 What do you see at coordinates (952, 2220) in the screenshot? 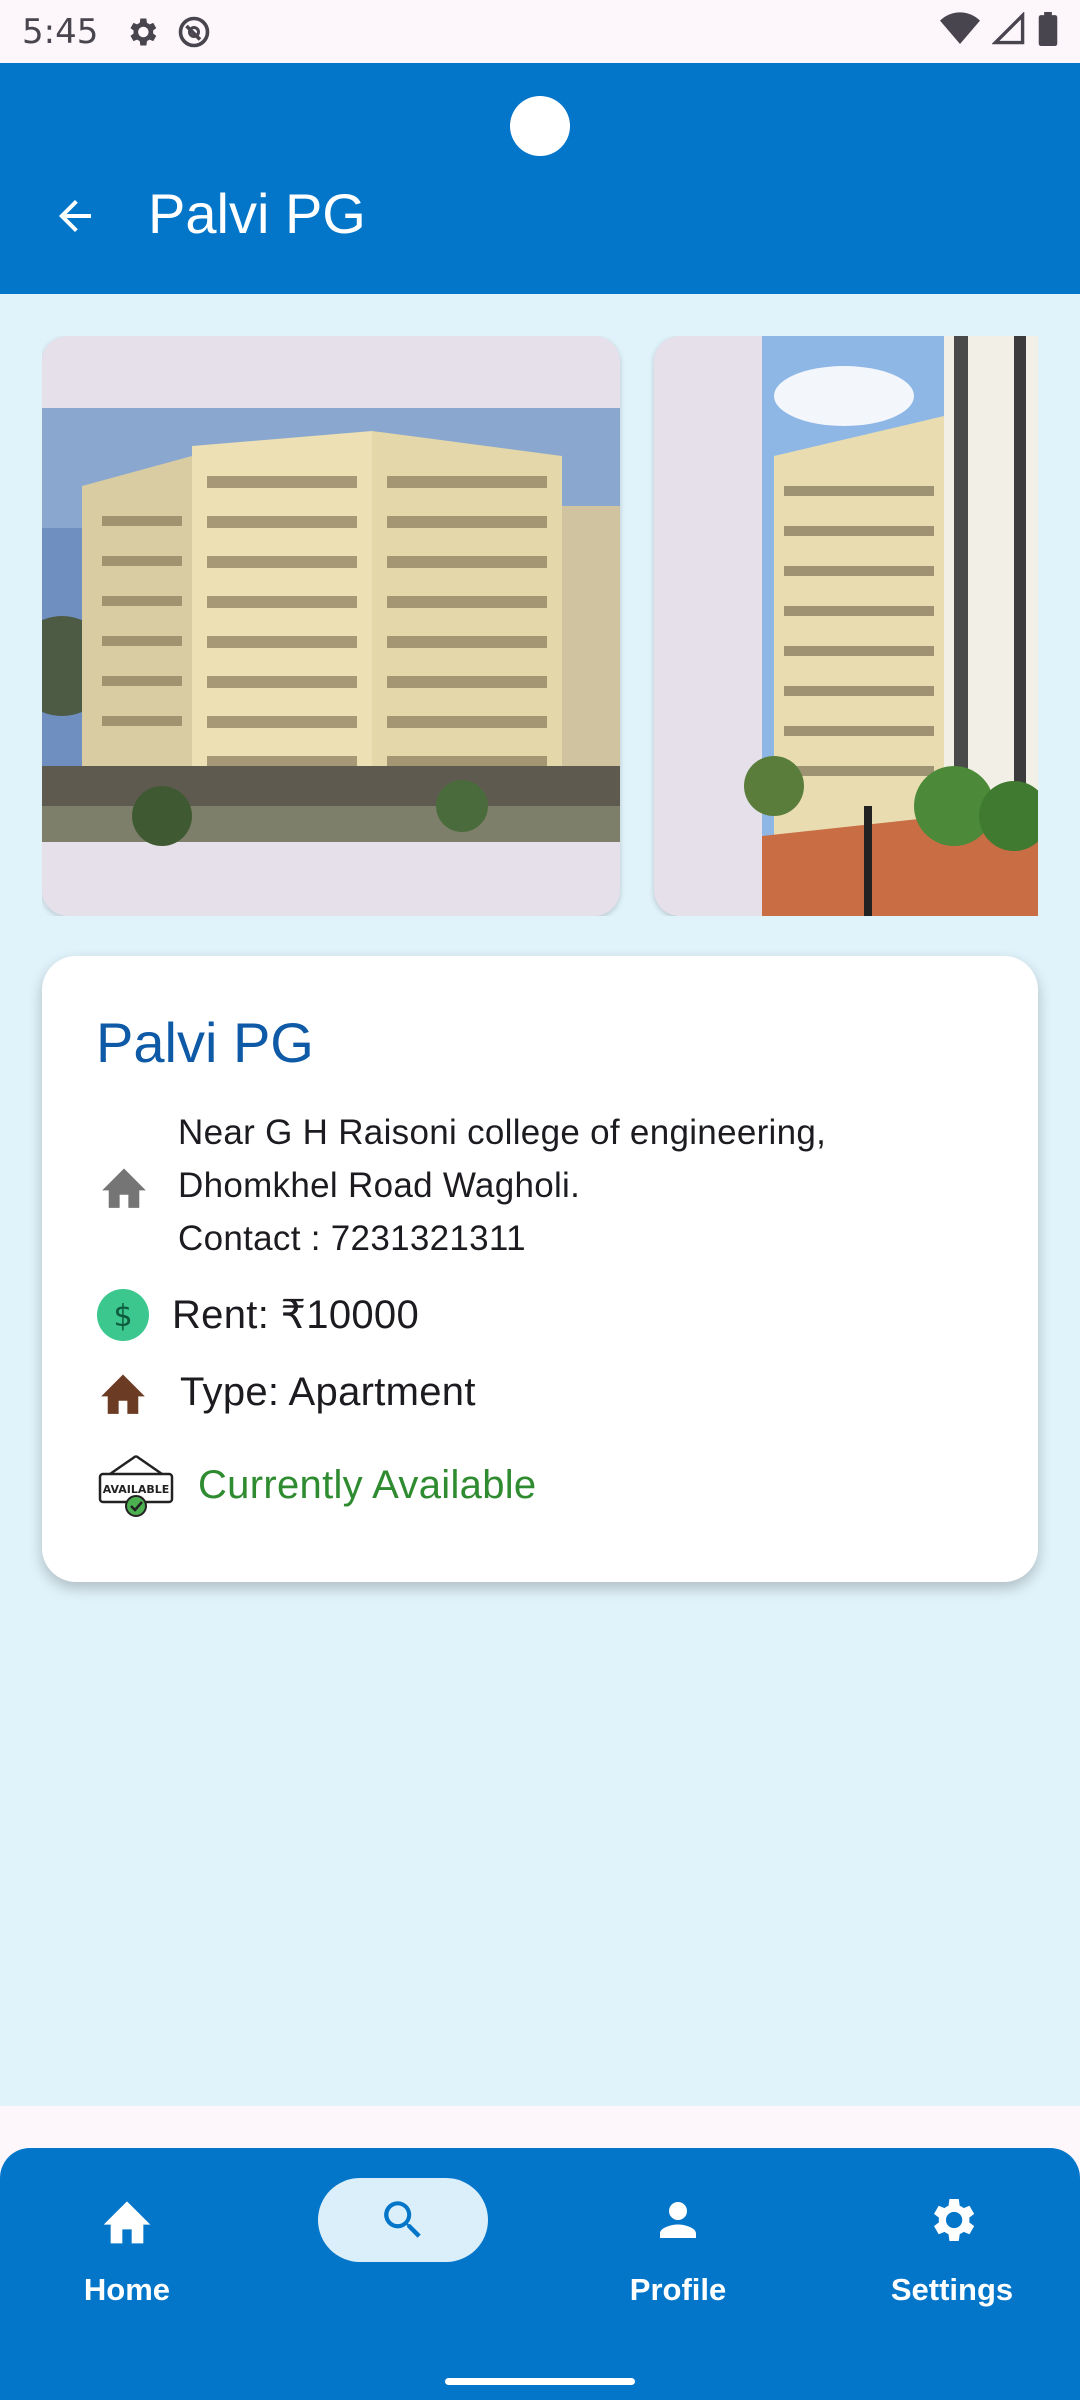
I see `settings-icon` at bounding box center [952, 2220].